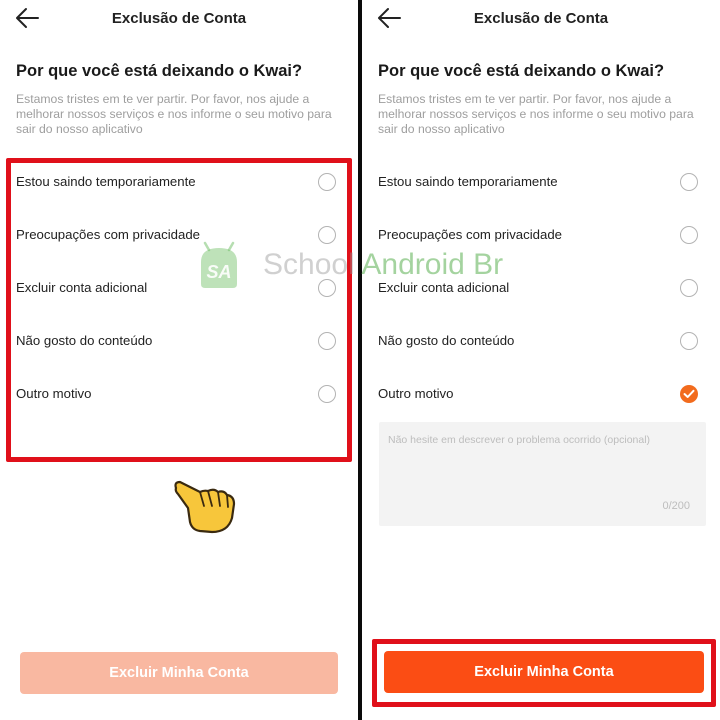 The width and height of the screenshot is (720, 720). I want to click on option-additional-account: Excluir conta adicional, so click(539, 288).